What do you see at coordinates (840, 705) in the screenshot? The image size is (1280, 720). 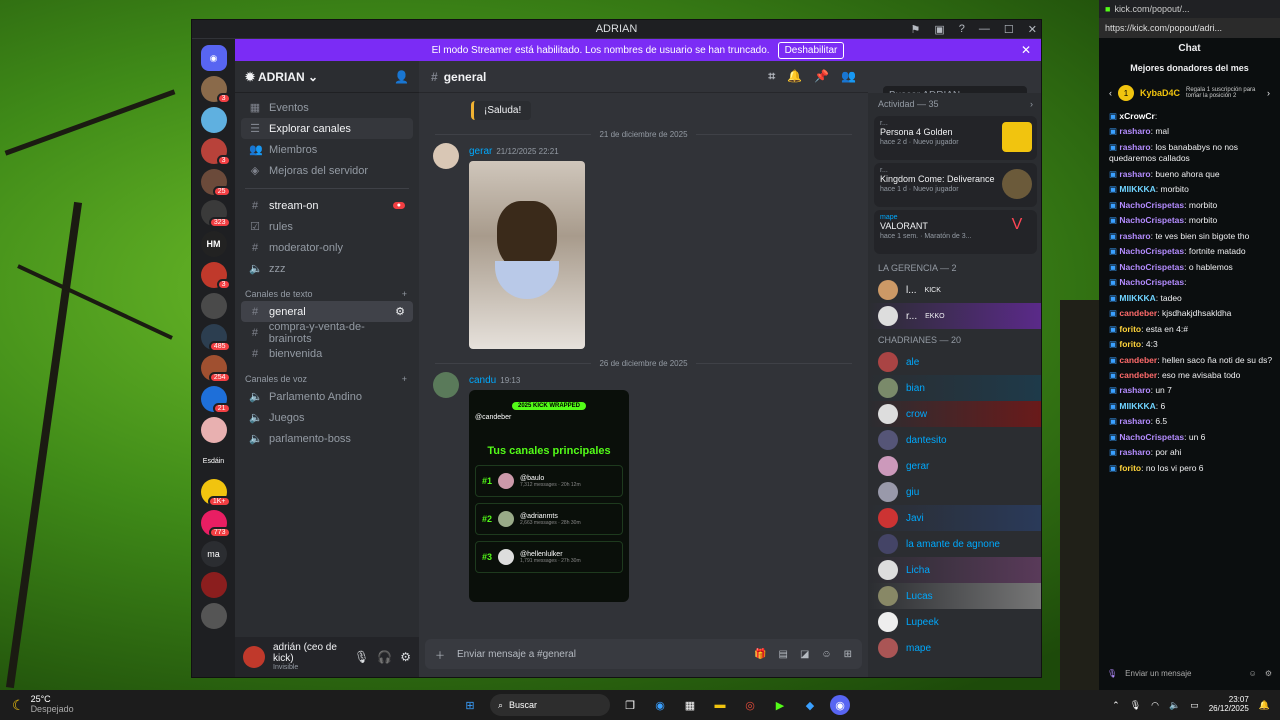 I see `discord-taskbar-icon: ◉` at bounding box center [840, 705].